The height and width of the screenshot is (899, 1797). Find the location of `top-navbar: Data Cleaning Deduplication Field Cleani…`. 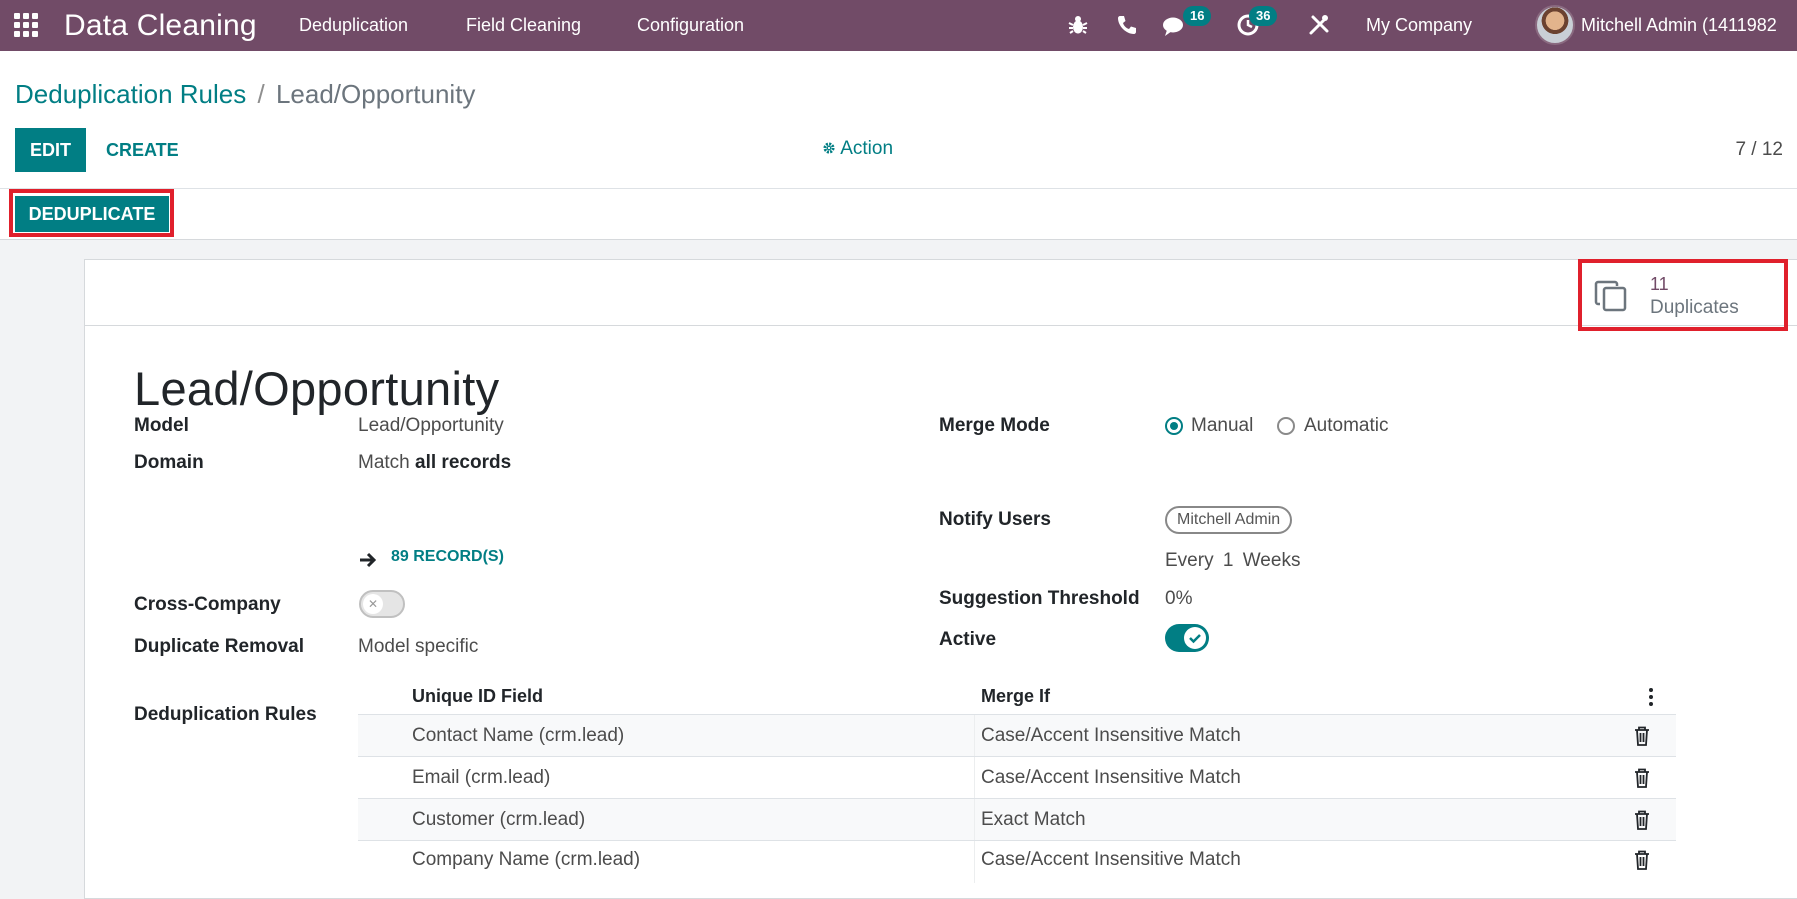

top-navbar: Data Cleaning Deduplication Field Cleani… is located at coordinates (898, 25).